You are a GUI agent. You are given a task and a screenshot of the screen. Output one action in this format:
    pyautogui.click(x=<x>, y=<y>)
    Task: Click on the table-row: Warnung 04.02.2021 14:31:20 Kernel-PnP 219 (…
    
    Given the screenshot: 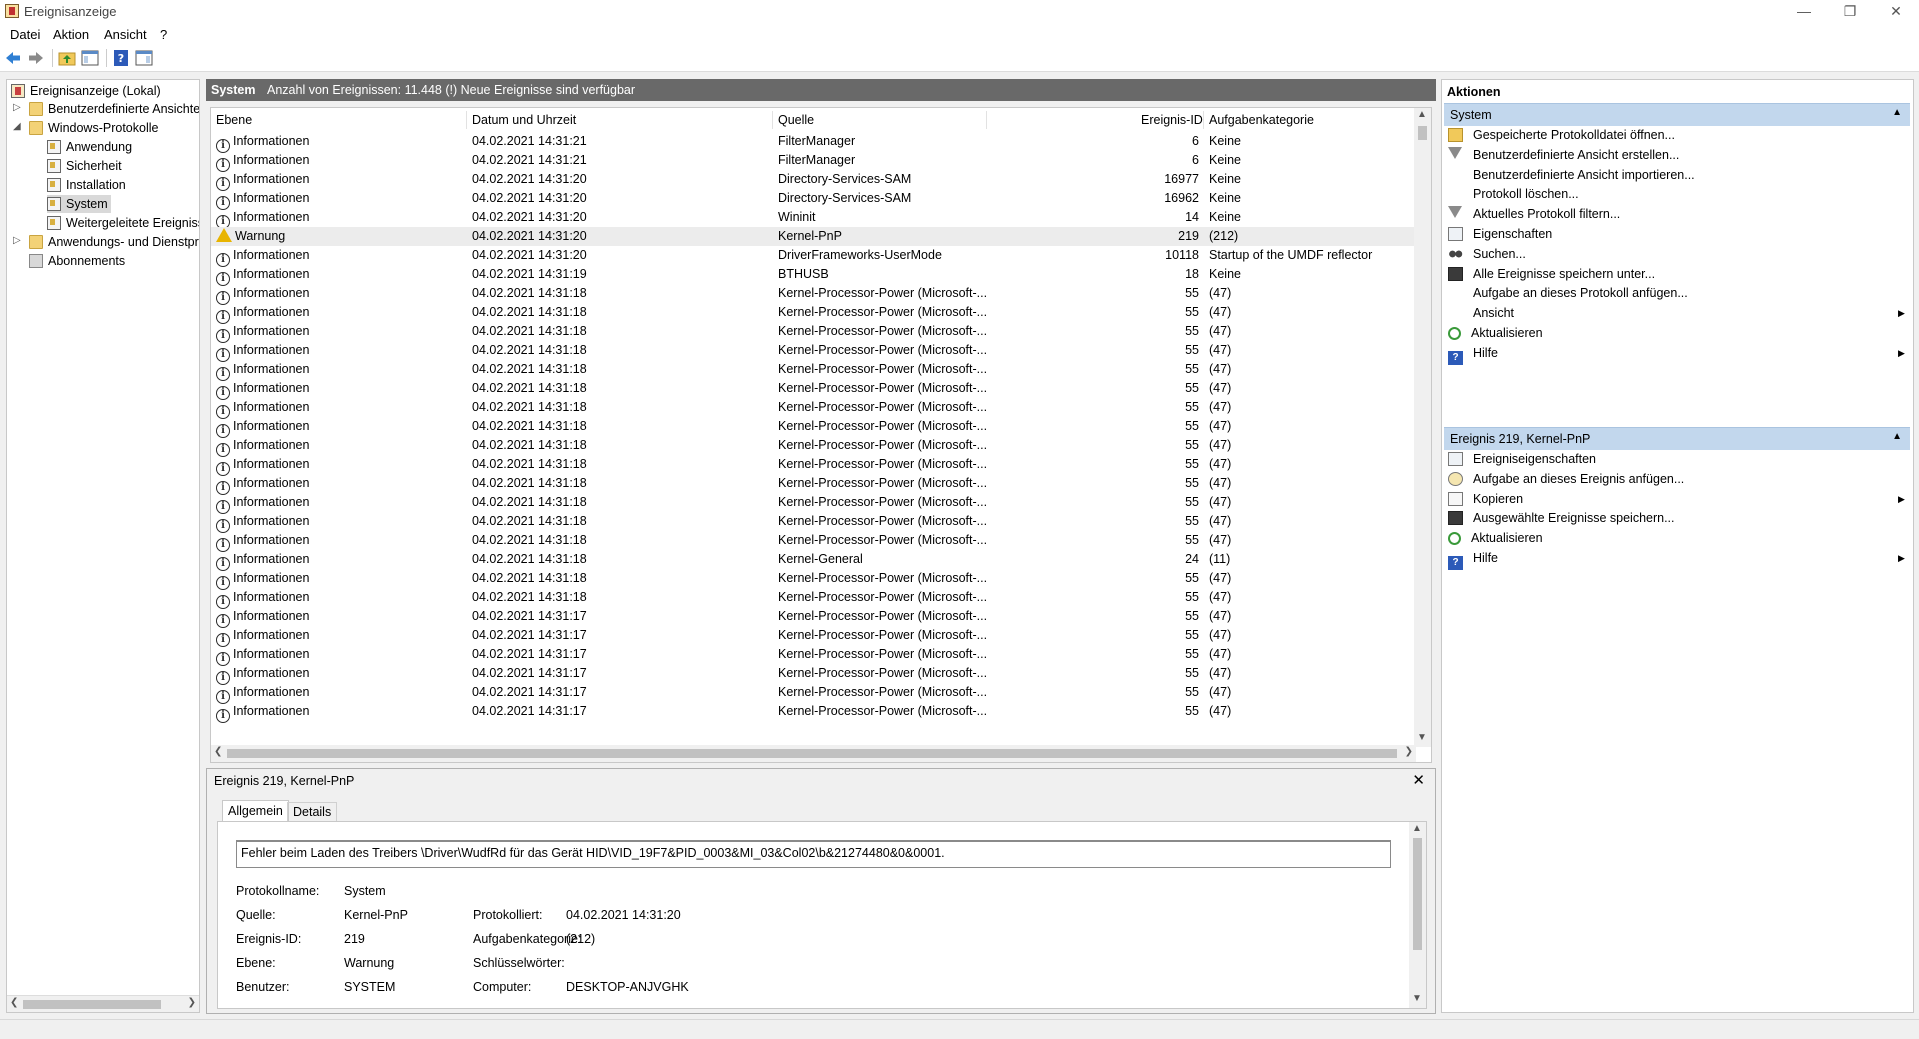 What is the action you would take?
    pyautogui.click(x=813, y=236)
    